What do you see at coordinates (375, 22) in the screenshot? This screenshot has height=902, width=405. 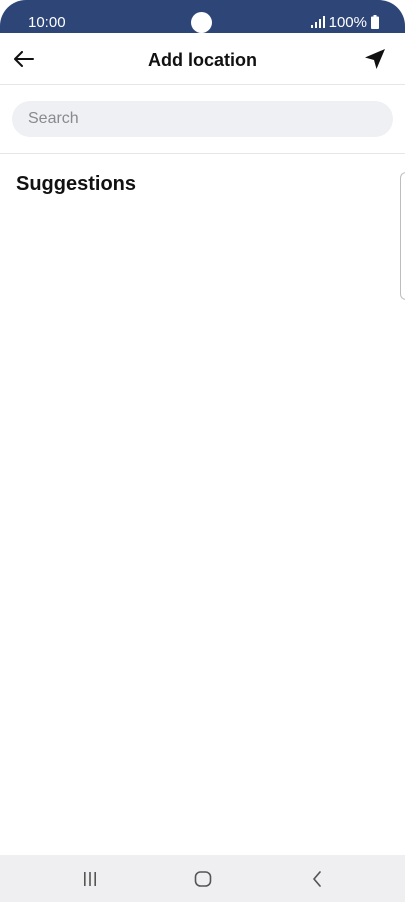 I see `battery-icon` at bounding box center [375, 22].